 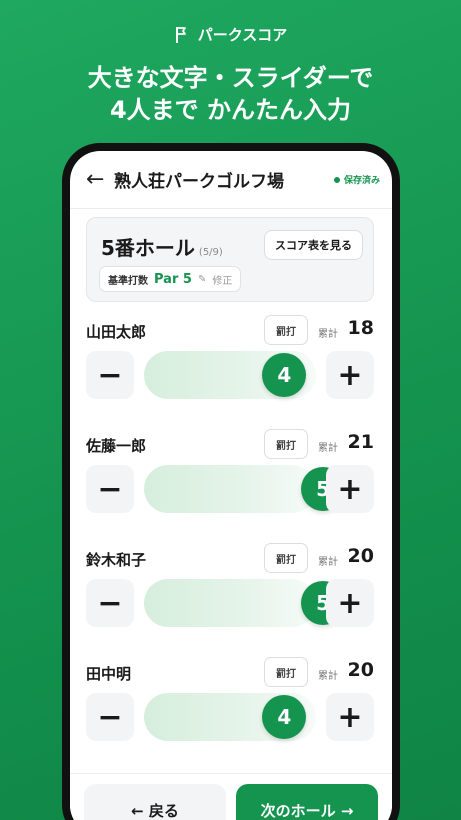 I want to click on player-name: 山田太郎, so click(x=116, y=332).